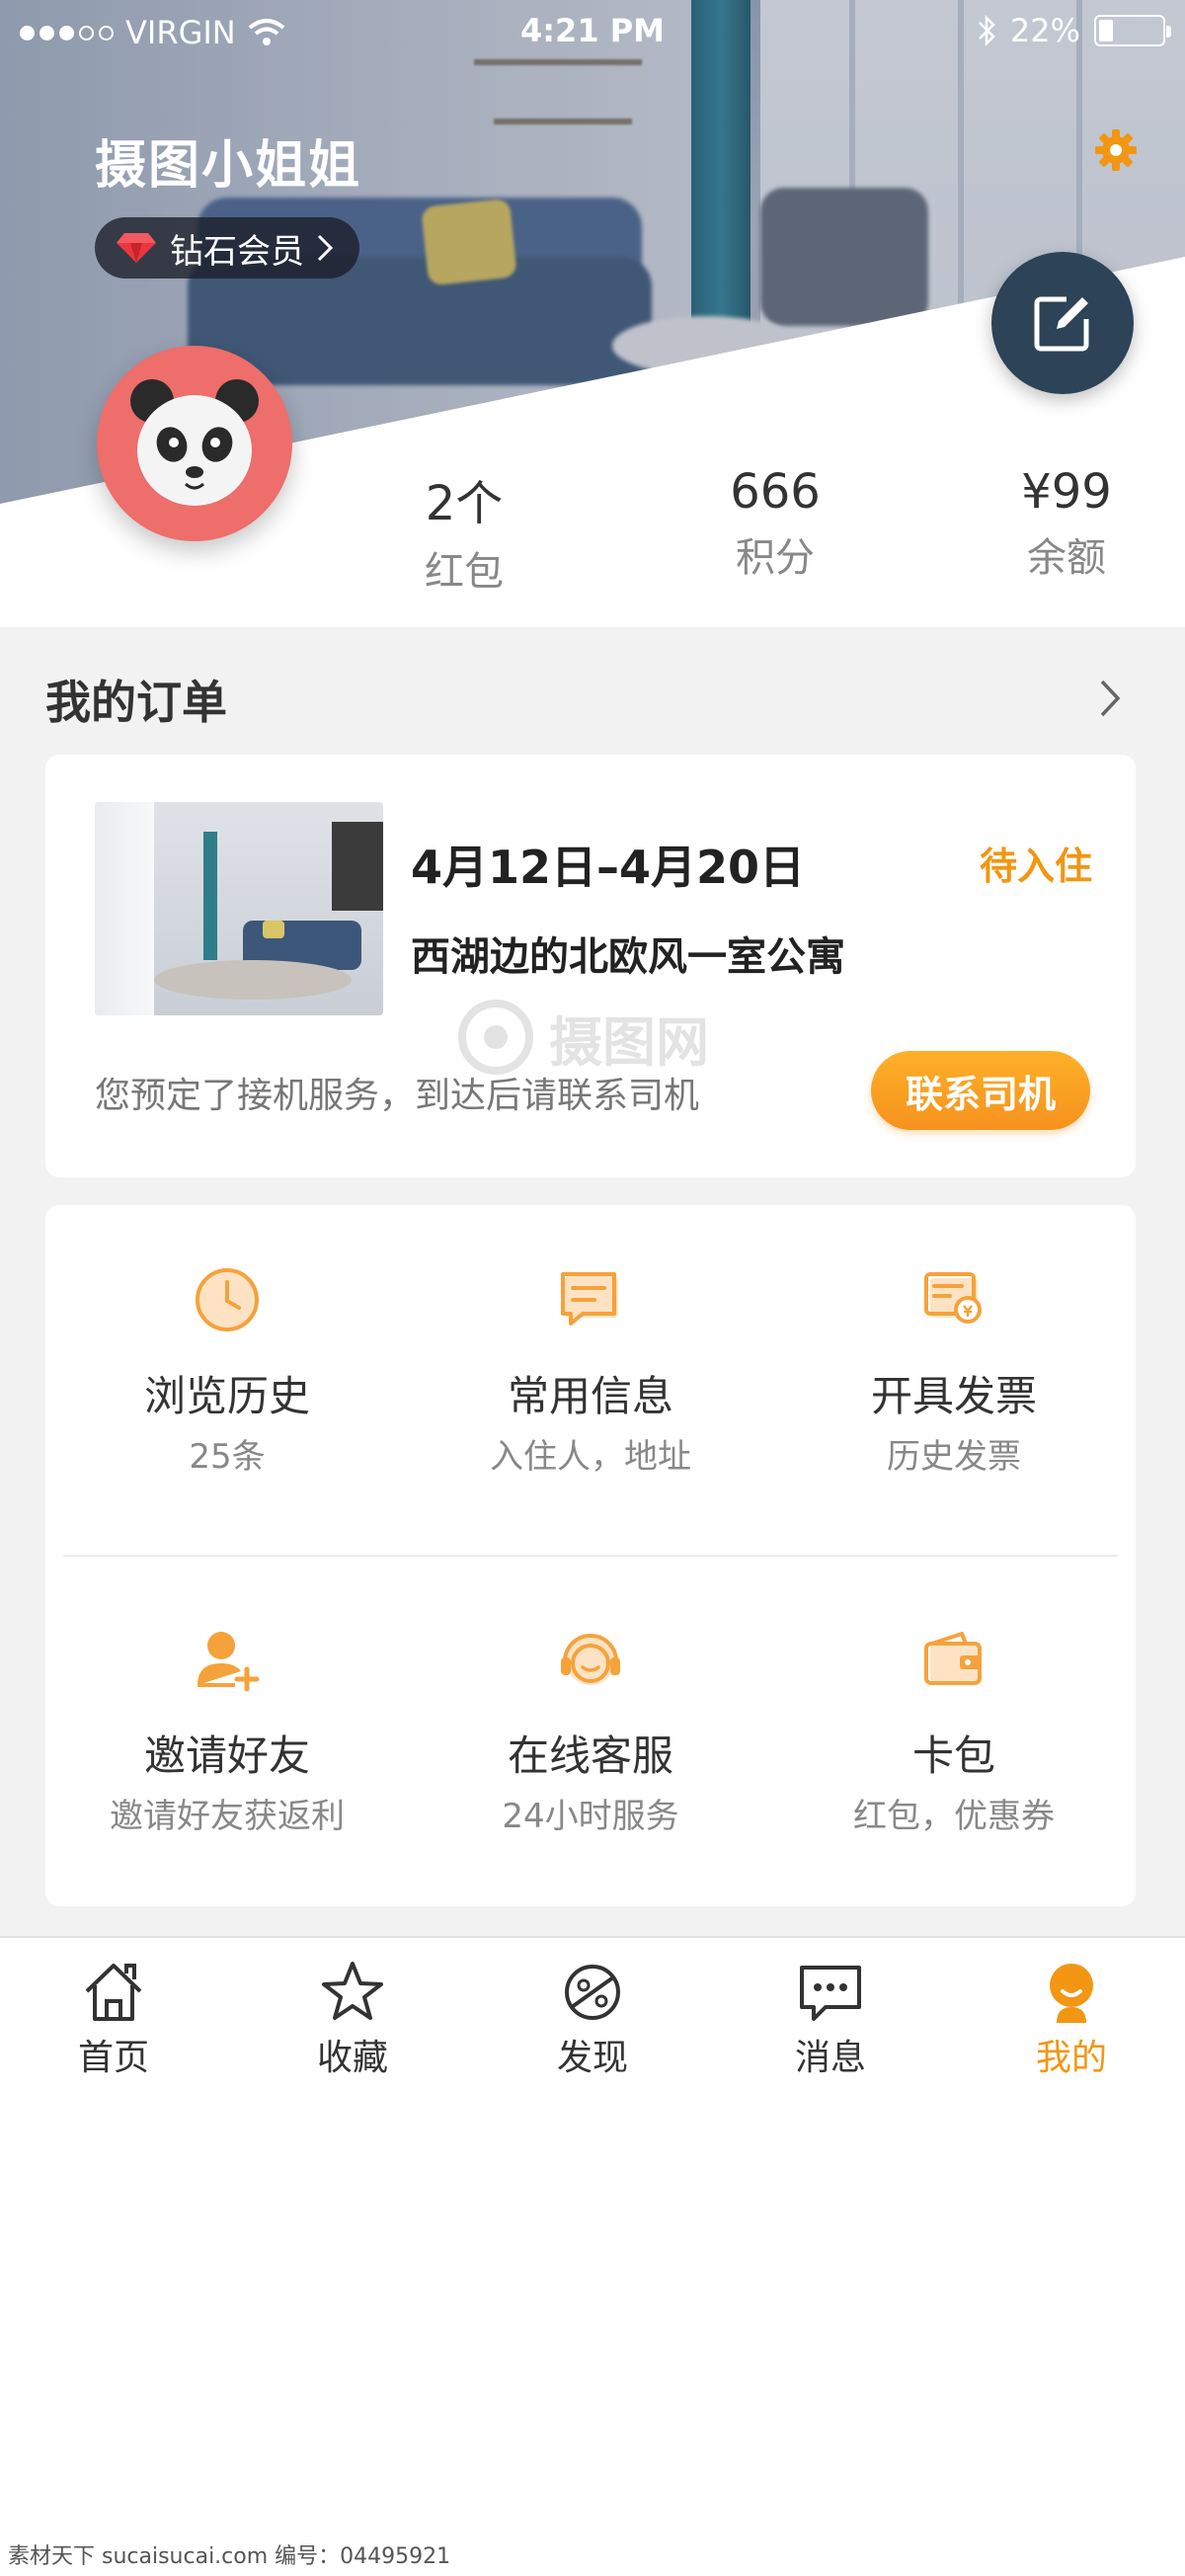  Describe the element at coordinates (590, 1755) in the screenshot. I see `service-title: 在线客服` at that location.